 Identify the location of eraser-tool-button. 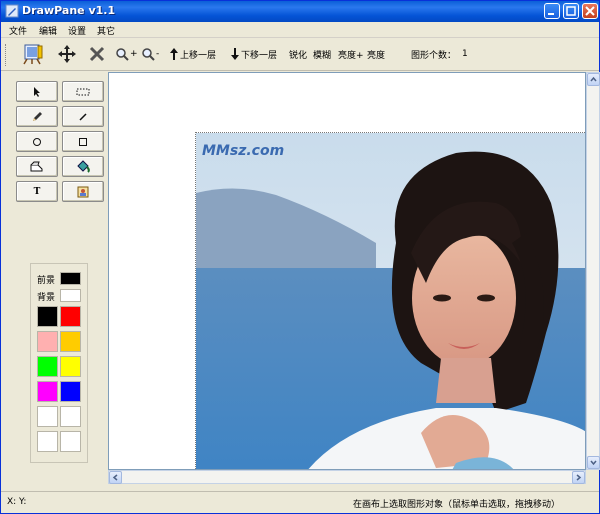
(37, 166).